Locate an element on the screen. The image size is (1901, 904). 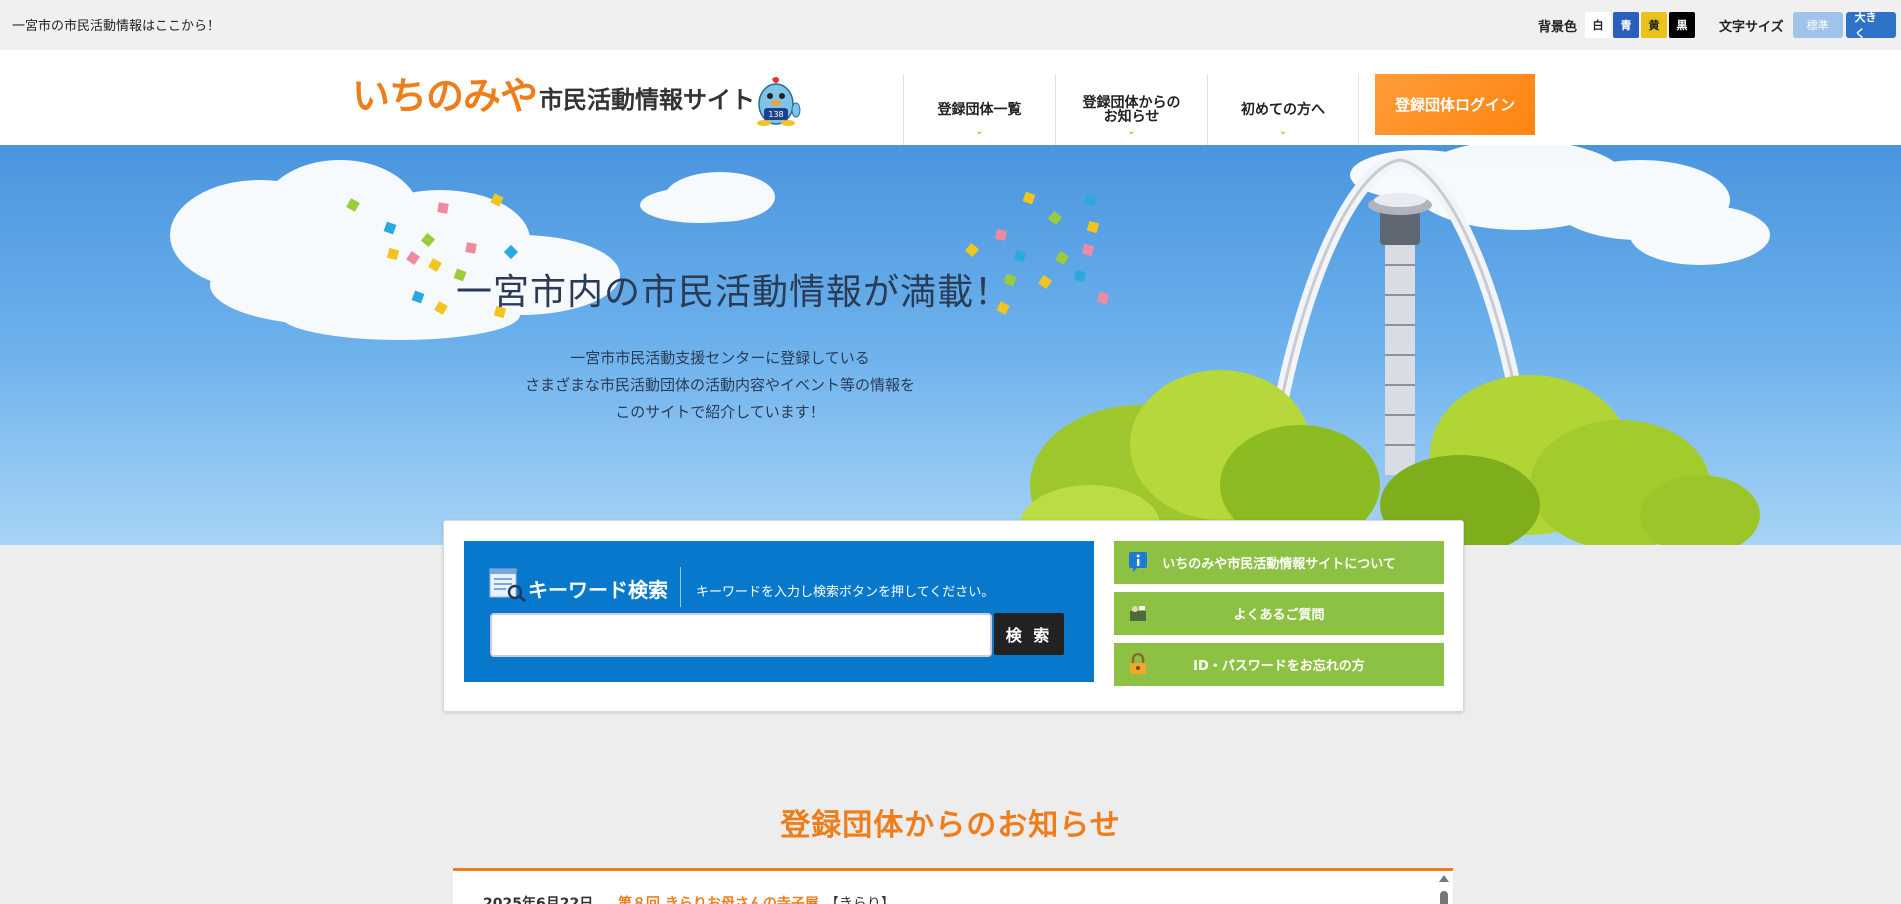
main-nav: 登録団体一覧 ⌄ 登録団体からのお知らせ ⌄ 初めての方へ ⌄ is located at coordinates (1131, 109).